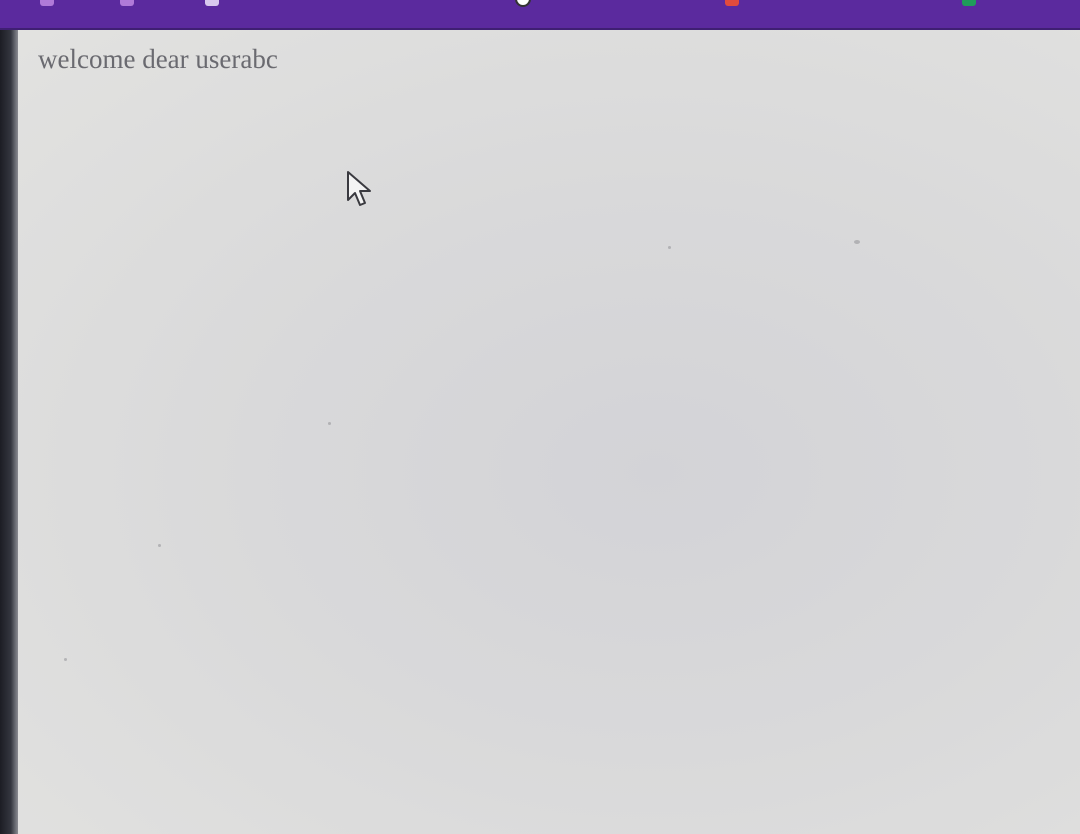  What do you see at coordinates (523, 3) in the screenshot?
I see `clock-favicon-icon` at bounding box center [523, 3].